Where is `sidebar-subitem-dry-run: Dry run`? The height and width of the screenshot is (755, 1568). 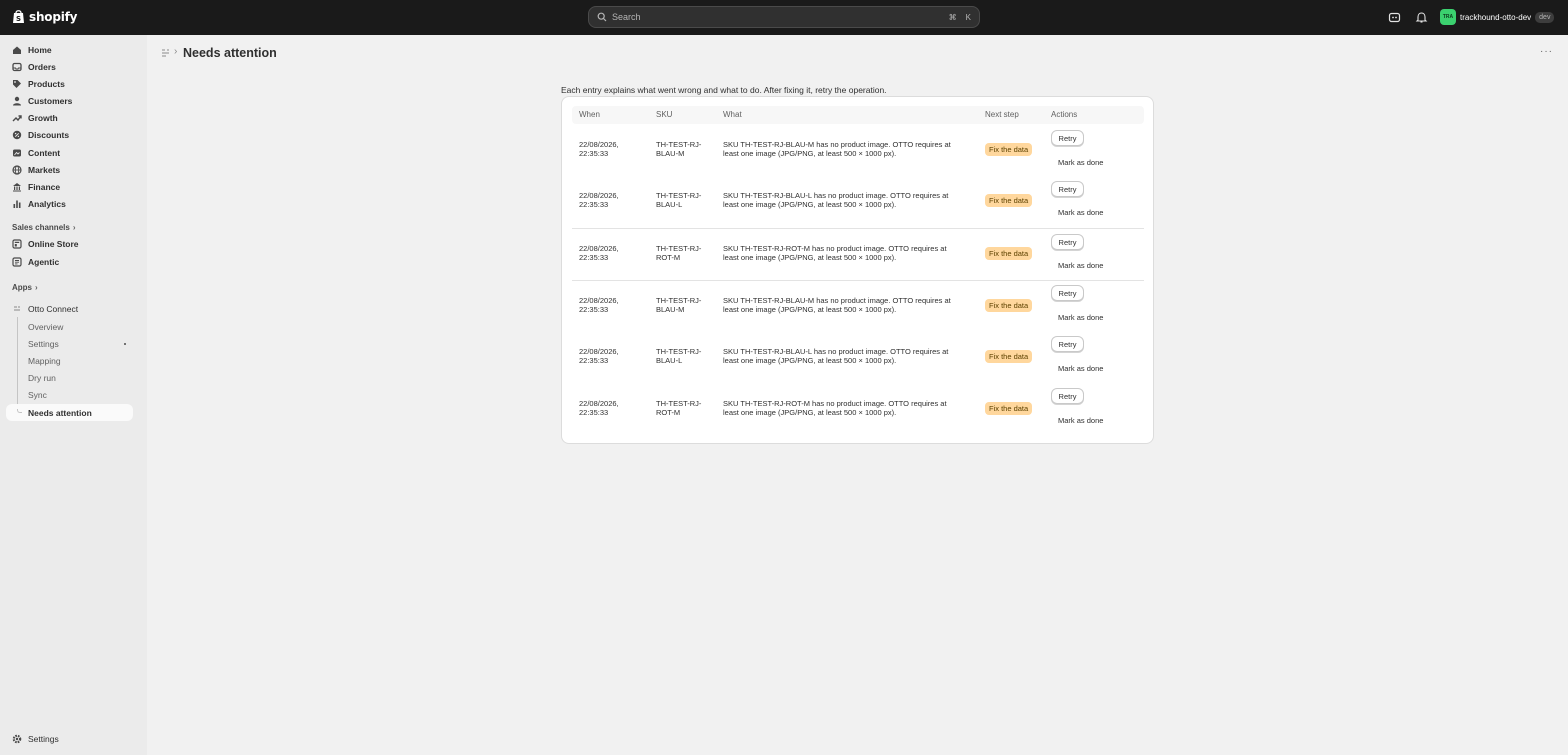 sidebar-subitem-dry-run: Dry run is located at coordinates (42, 378).